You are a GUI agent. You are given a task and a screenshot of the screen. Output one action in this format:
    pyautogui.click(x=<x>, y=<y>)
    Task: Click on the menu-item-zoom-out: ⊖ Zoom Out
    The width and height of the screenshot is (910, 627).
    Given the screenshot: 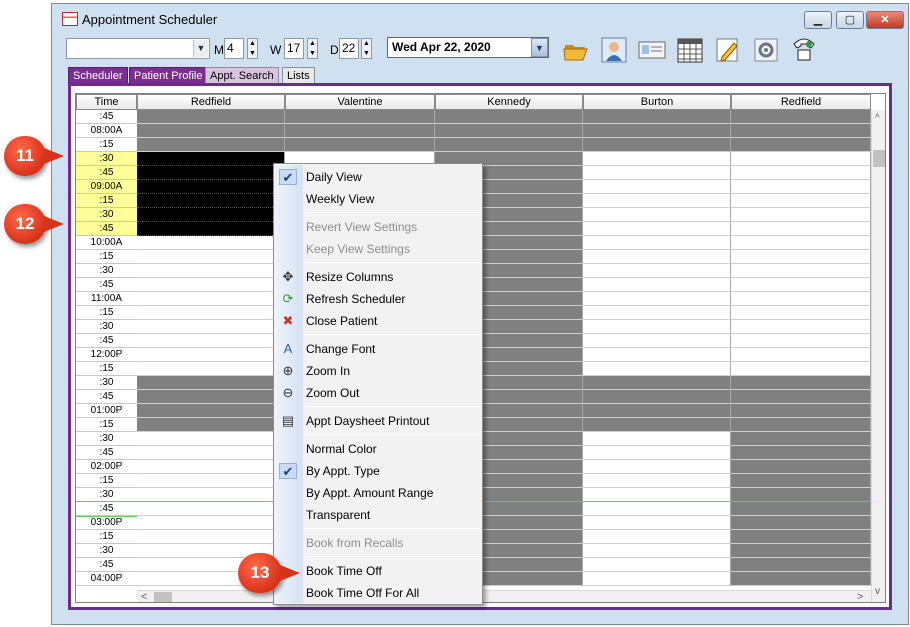 What is the action you would take?
    pyautogui.click(x=378, y=393)
    